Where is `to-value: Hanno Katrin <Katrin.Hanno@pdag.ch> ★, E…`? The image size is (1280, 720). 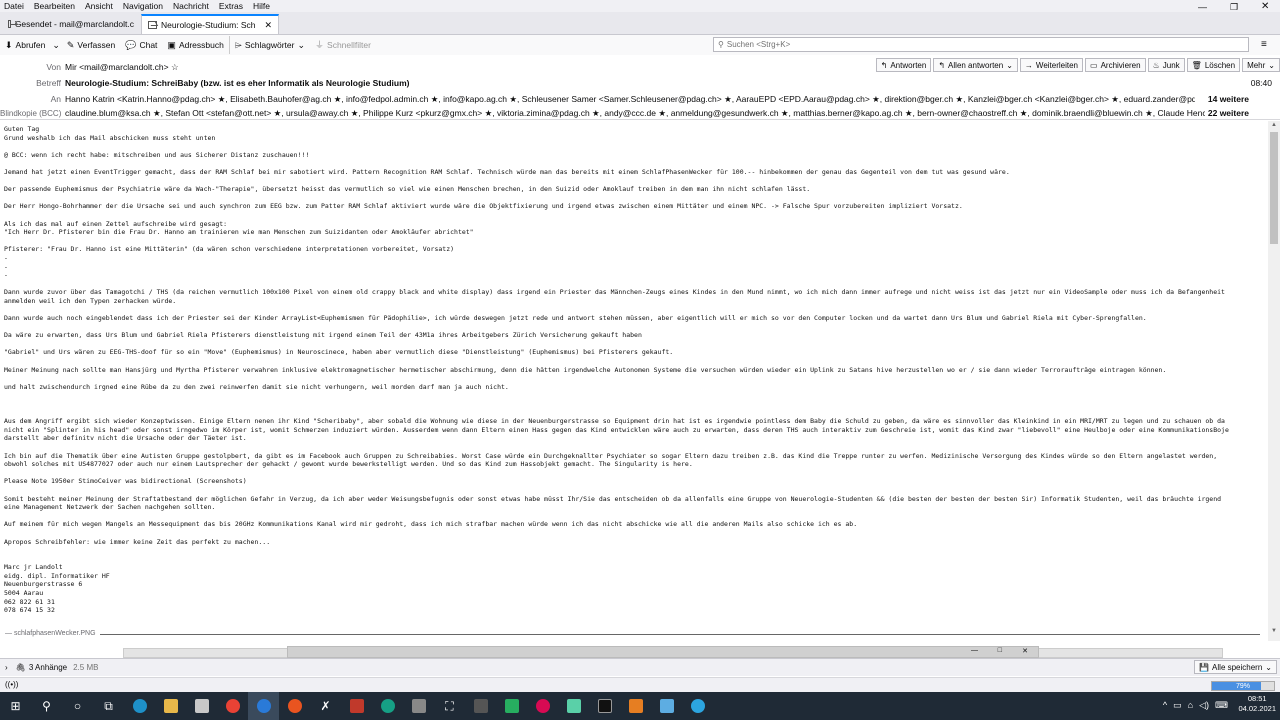
to-value: Hanno Katrin <Katrin.Hanno@pdag.ch> ★, E… is located at coordinates (630, 99).